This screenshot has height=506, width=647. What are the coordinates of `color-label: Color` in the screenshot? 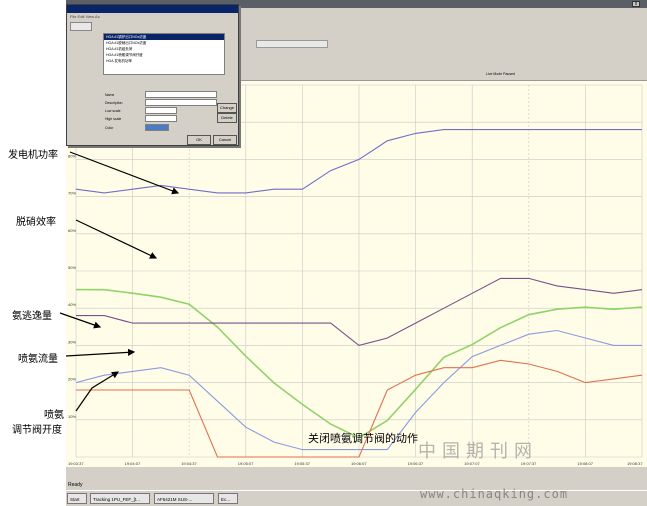 It's located at (109, 128).